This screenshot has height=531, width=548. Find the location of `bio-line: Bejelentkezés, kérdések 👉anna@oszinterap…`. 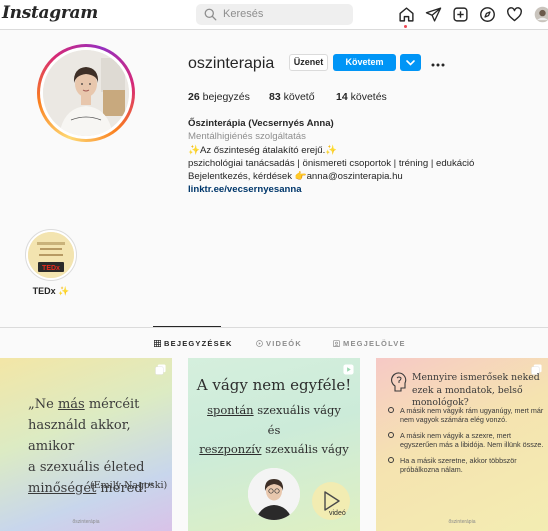

bio-line: Bejelentkezés, kérdések 👉anna@oszinterap… is located at coordinates (295, 177).